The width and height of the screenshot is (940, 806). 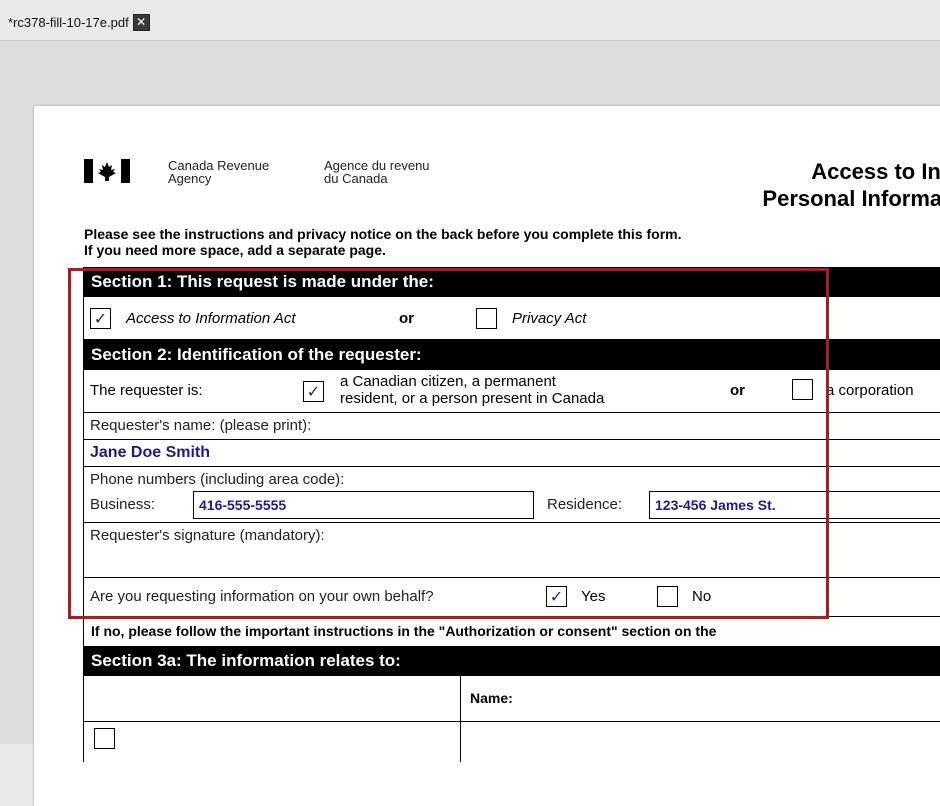 I want to click on canada-flag-icon, so click(x=107, y=171).